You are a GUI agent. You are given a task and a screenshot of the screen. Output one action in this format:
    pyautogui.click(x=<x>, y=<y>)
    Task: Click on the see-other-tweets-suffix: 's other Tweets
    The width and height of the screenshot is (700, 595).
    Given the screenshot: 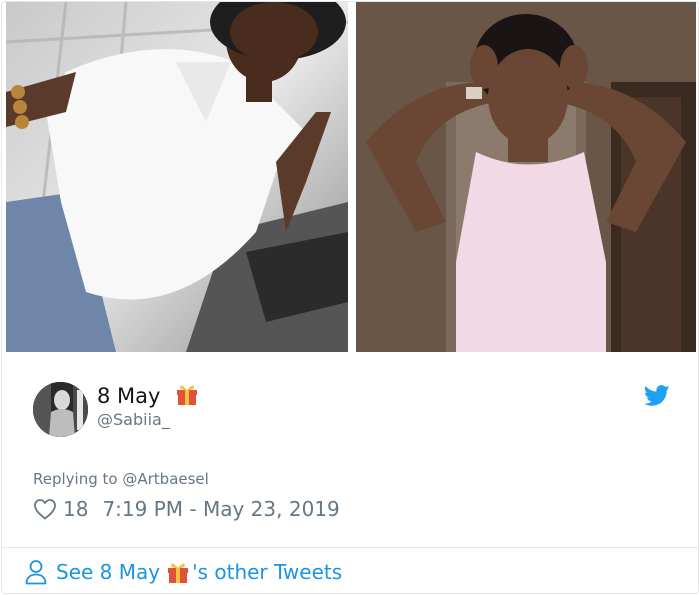 What is the action you would take?
    pyautogui.click(x=267, y=572)
    